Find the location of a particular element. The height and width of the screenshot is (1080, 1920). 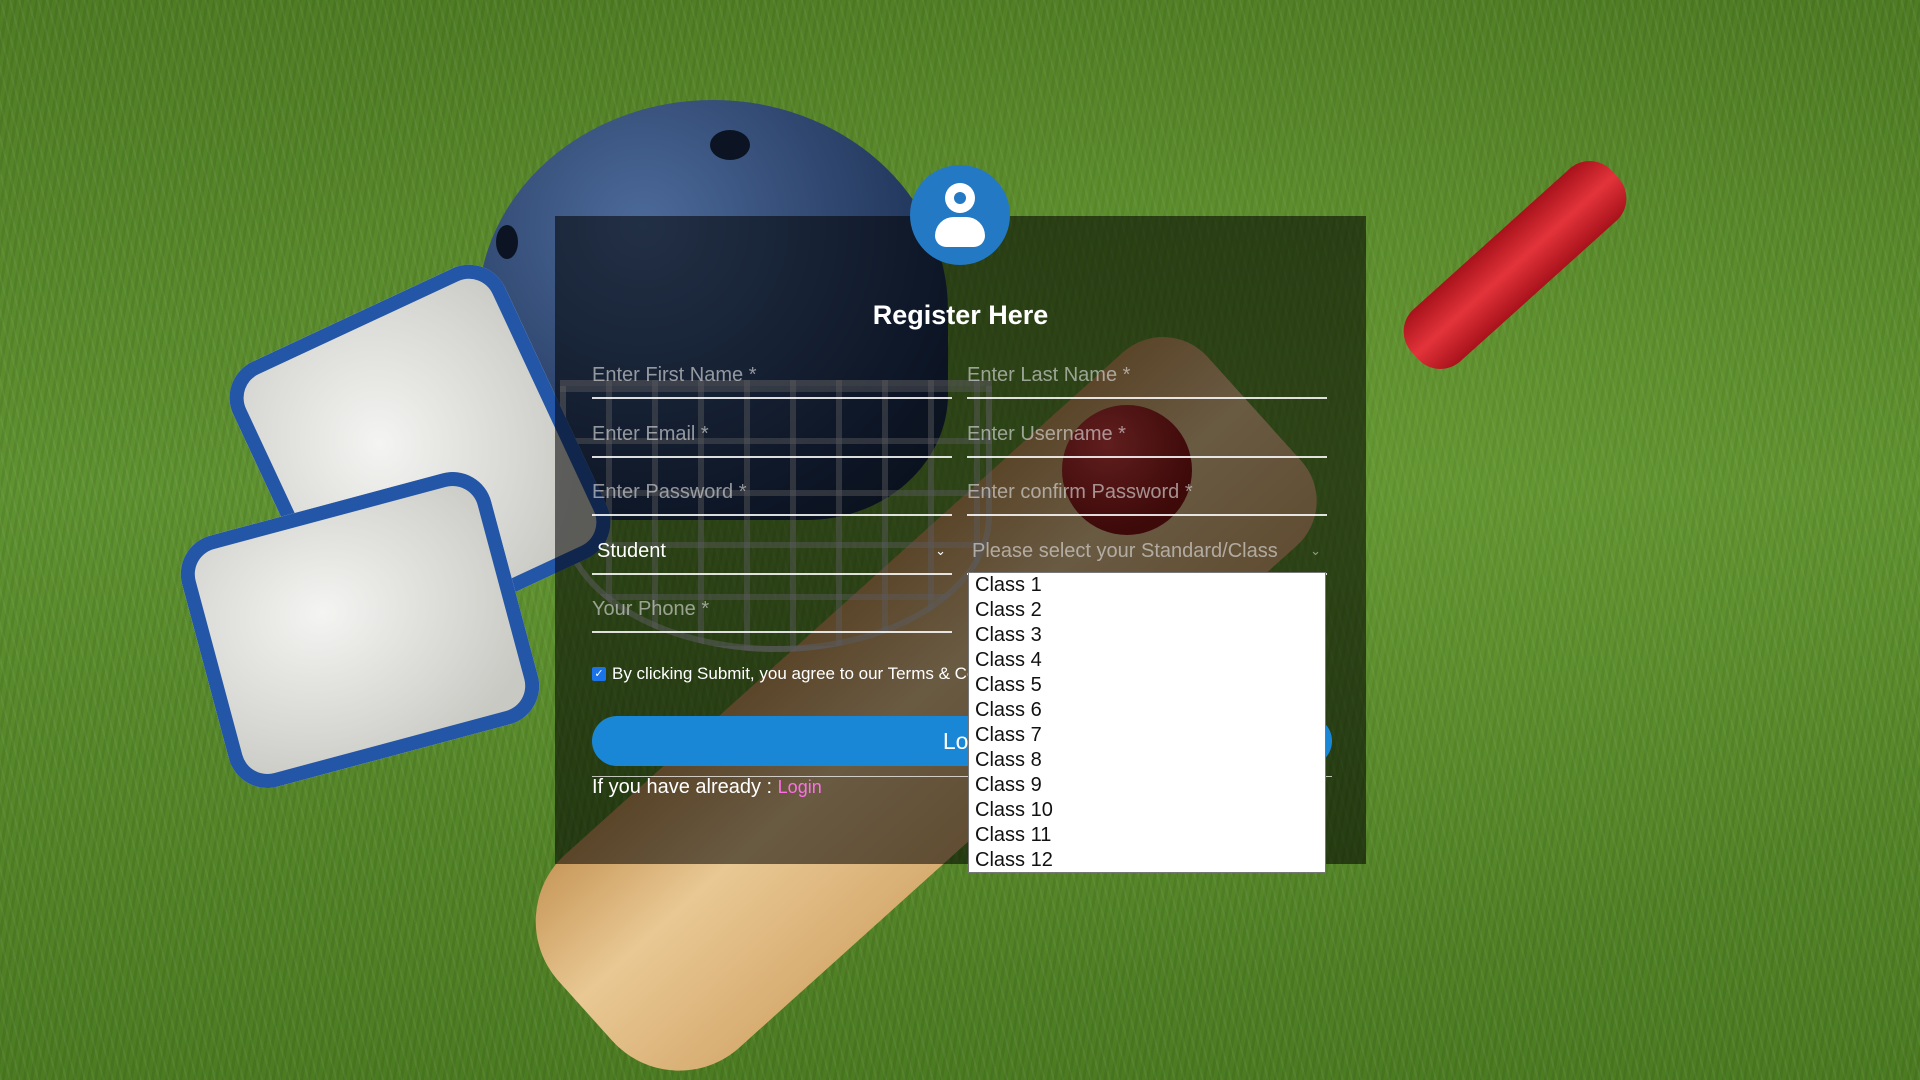

class-option: Class 3 is located at coordinates (1147, 635).